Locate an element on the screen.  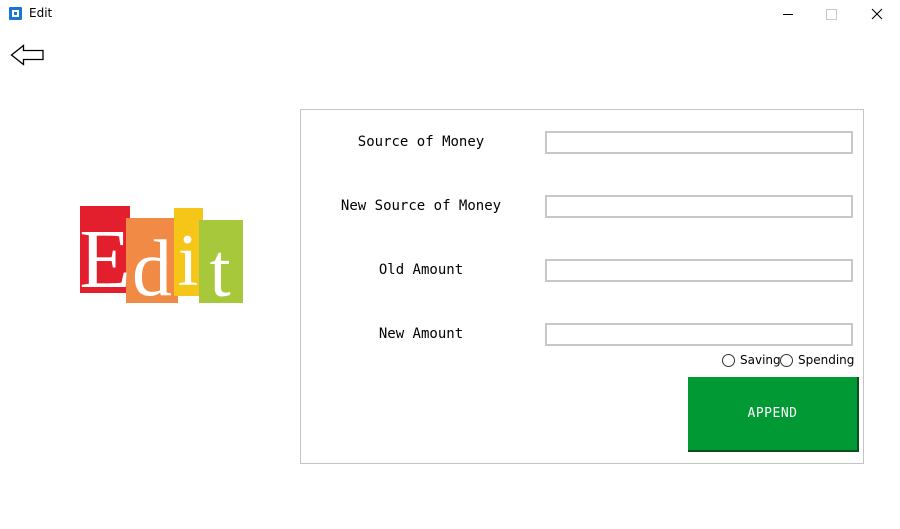
close-icon is located at coordinates (877, 14).